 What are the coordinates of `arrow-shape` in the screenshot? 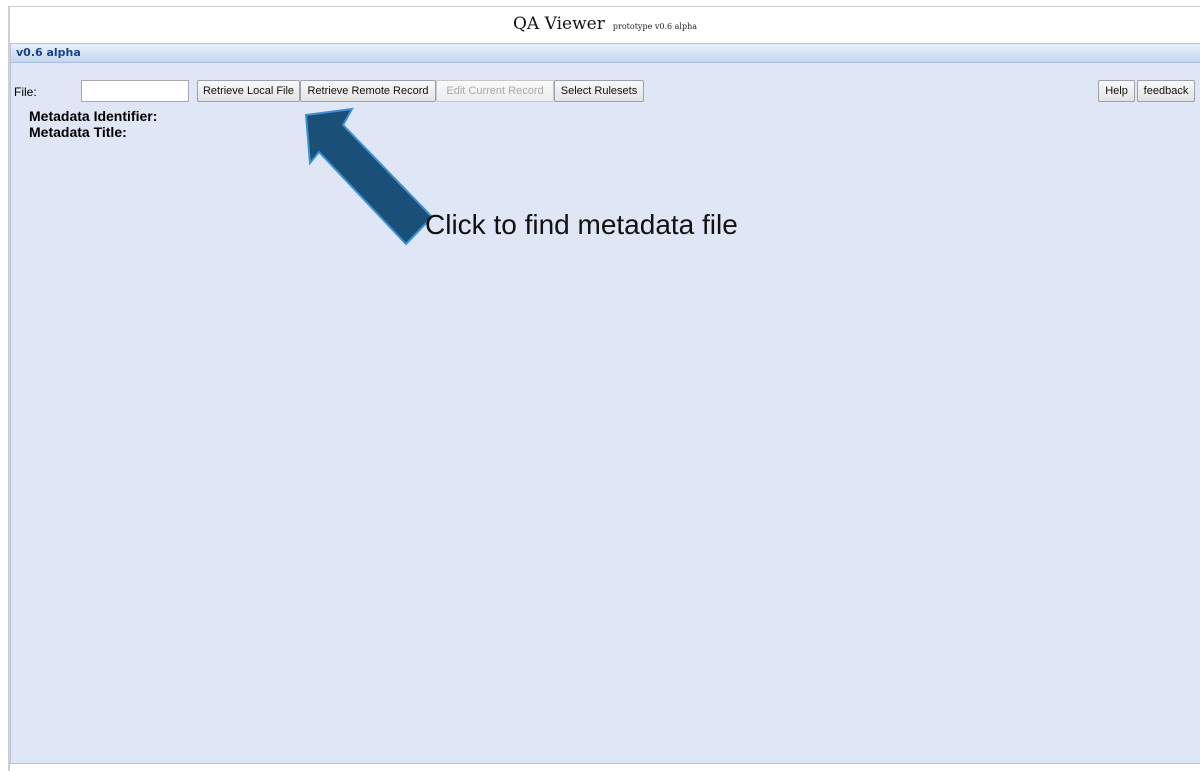 It's located at (369, 176).